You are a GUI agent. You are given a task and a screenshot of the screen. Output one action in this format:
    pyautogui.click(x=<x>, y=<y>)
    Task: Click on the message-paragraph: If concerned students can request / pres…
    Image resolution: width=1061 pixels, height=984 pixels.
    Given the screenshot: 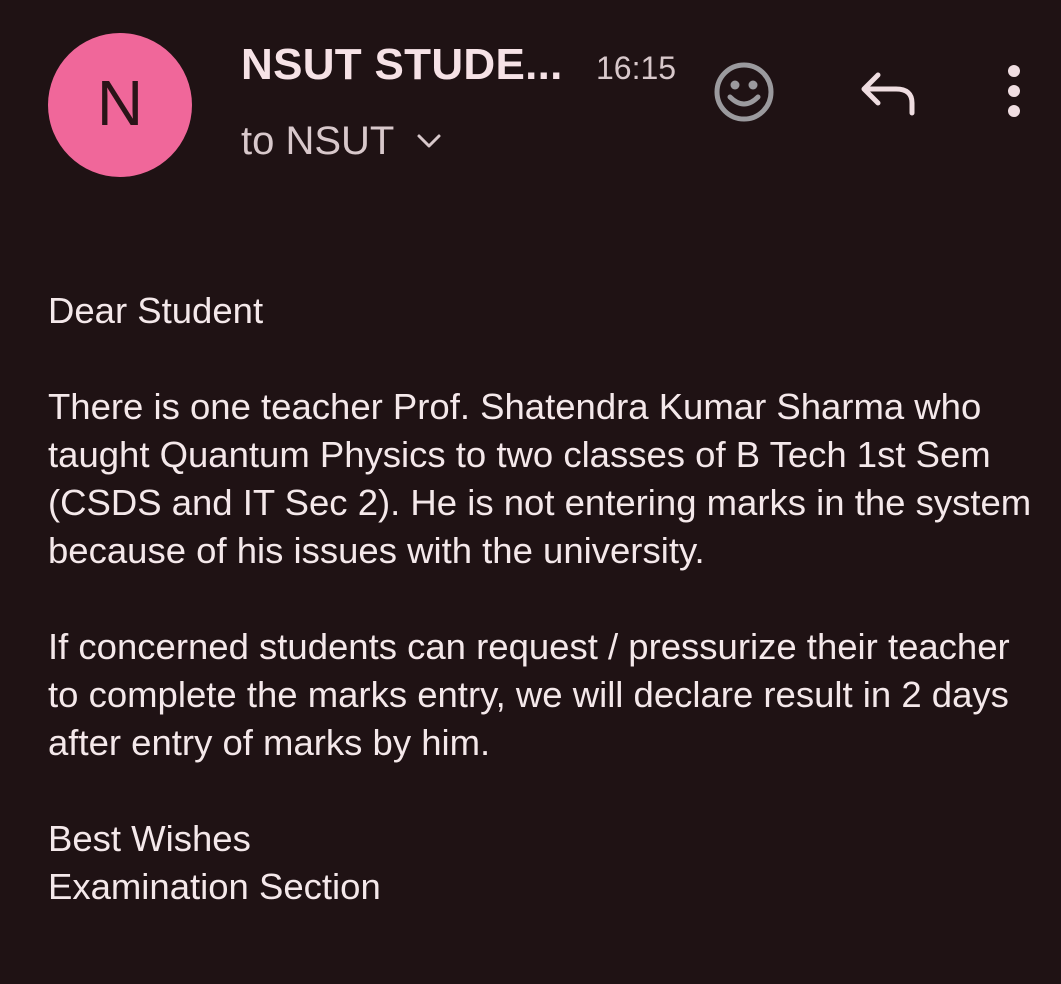 What is the action you would take?
    pyautogui.click(x=529, y=694)
    